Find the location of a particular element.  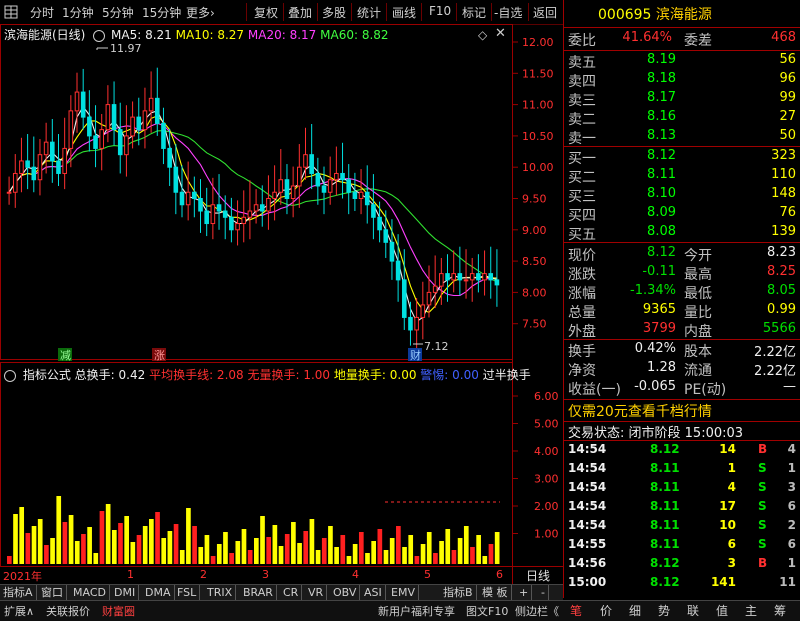

month-label: 1 is located at coordinates (130, 574).